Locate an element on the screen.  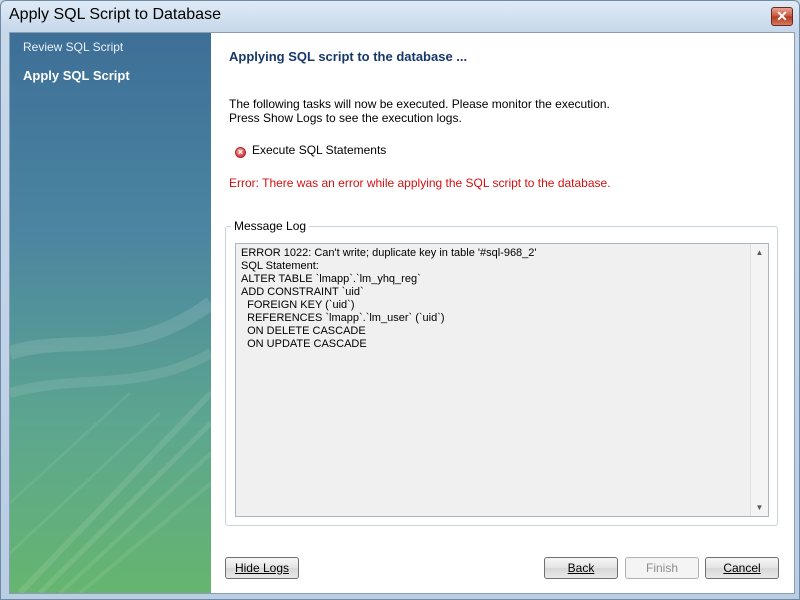
task-execute-sql-statements: × Execute SQL Statements is located at coordinates (310, 150).